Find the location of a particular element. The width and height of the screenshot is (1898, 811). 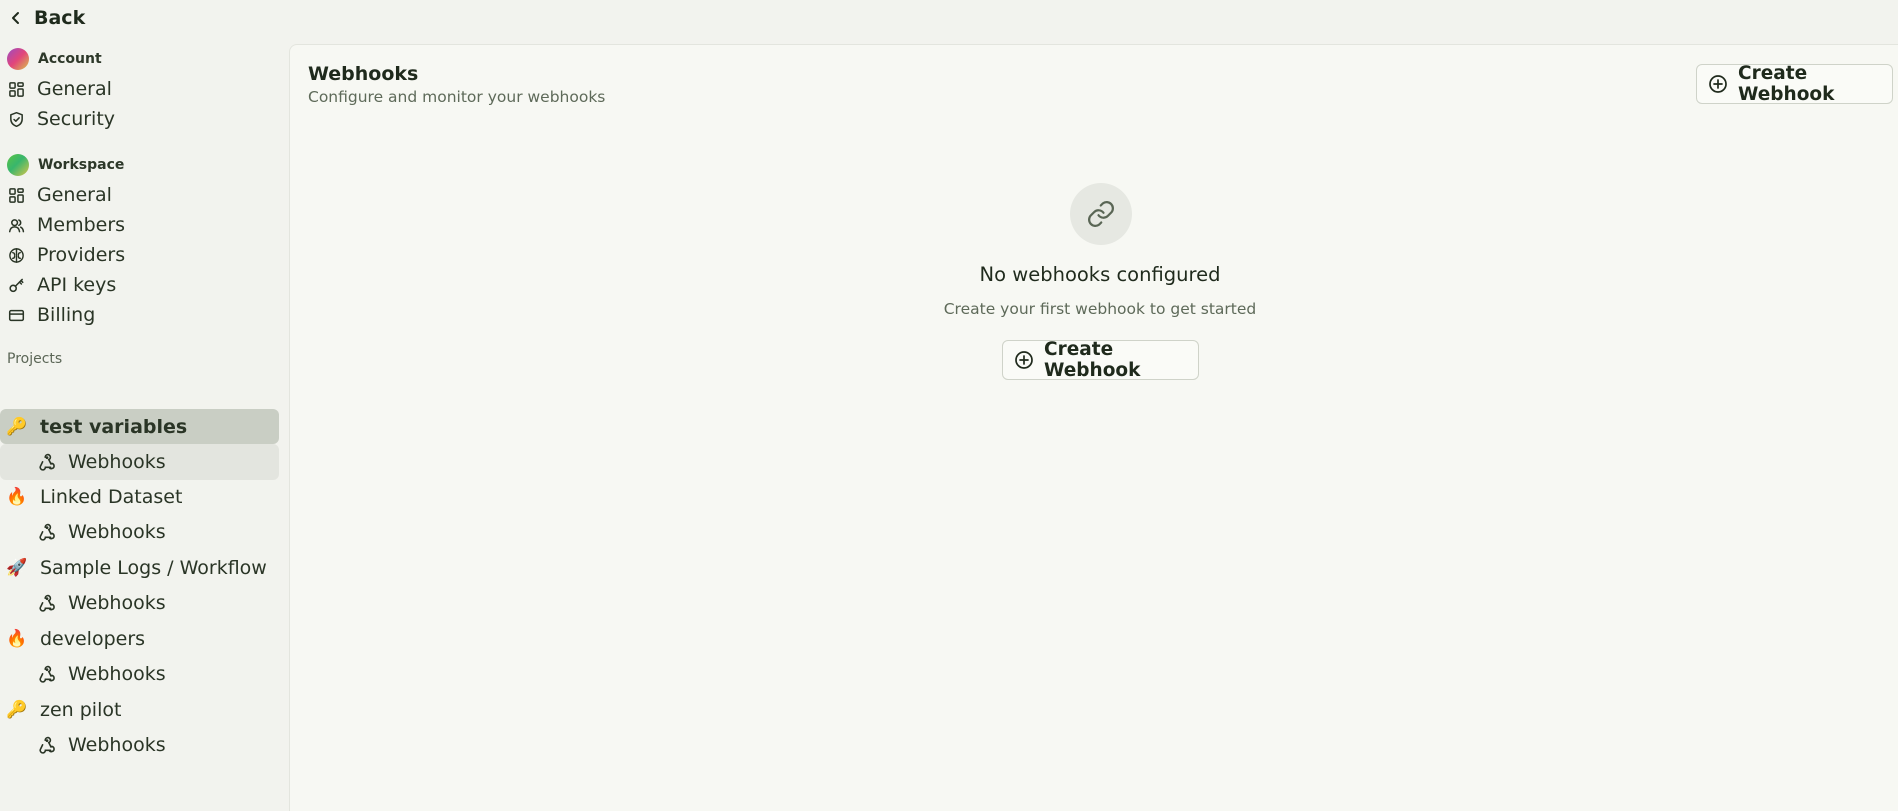

credit-card-icon is located at coordinates (16, 315).